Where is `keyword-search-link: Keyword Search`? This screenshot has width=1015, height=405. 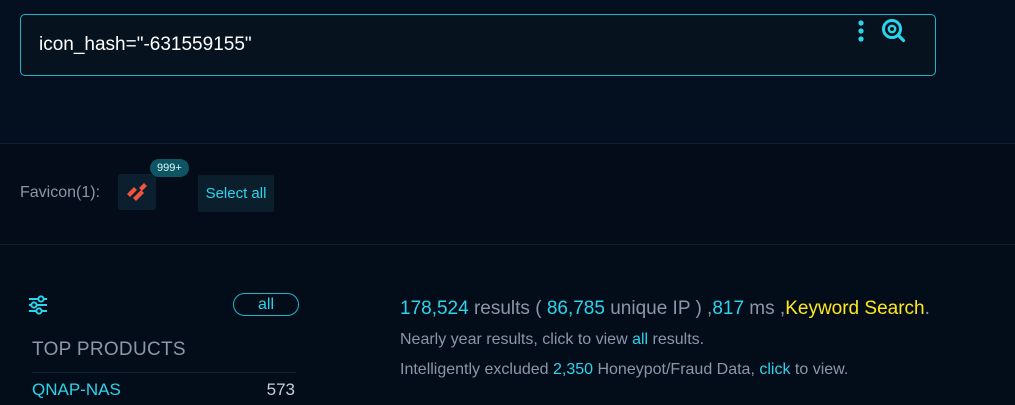
keyword-search-link: Keyword Search is located at coordinates (854, 308).